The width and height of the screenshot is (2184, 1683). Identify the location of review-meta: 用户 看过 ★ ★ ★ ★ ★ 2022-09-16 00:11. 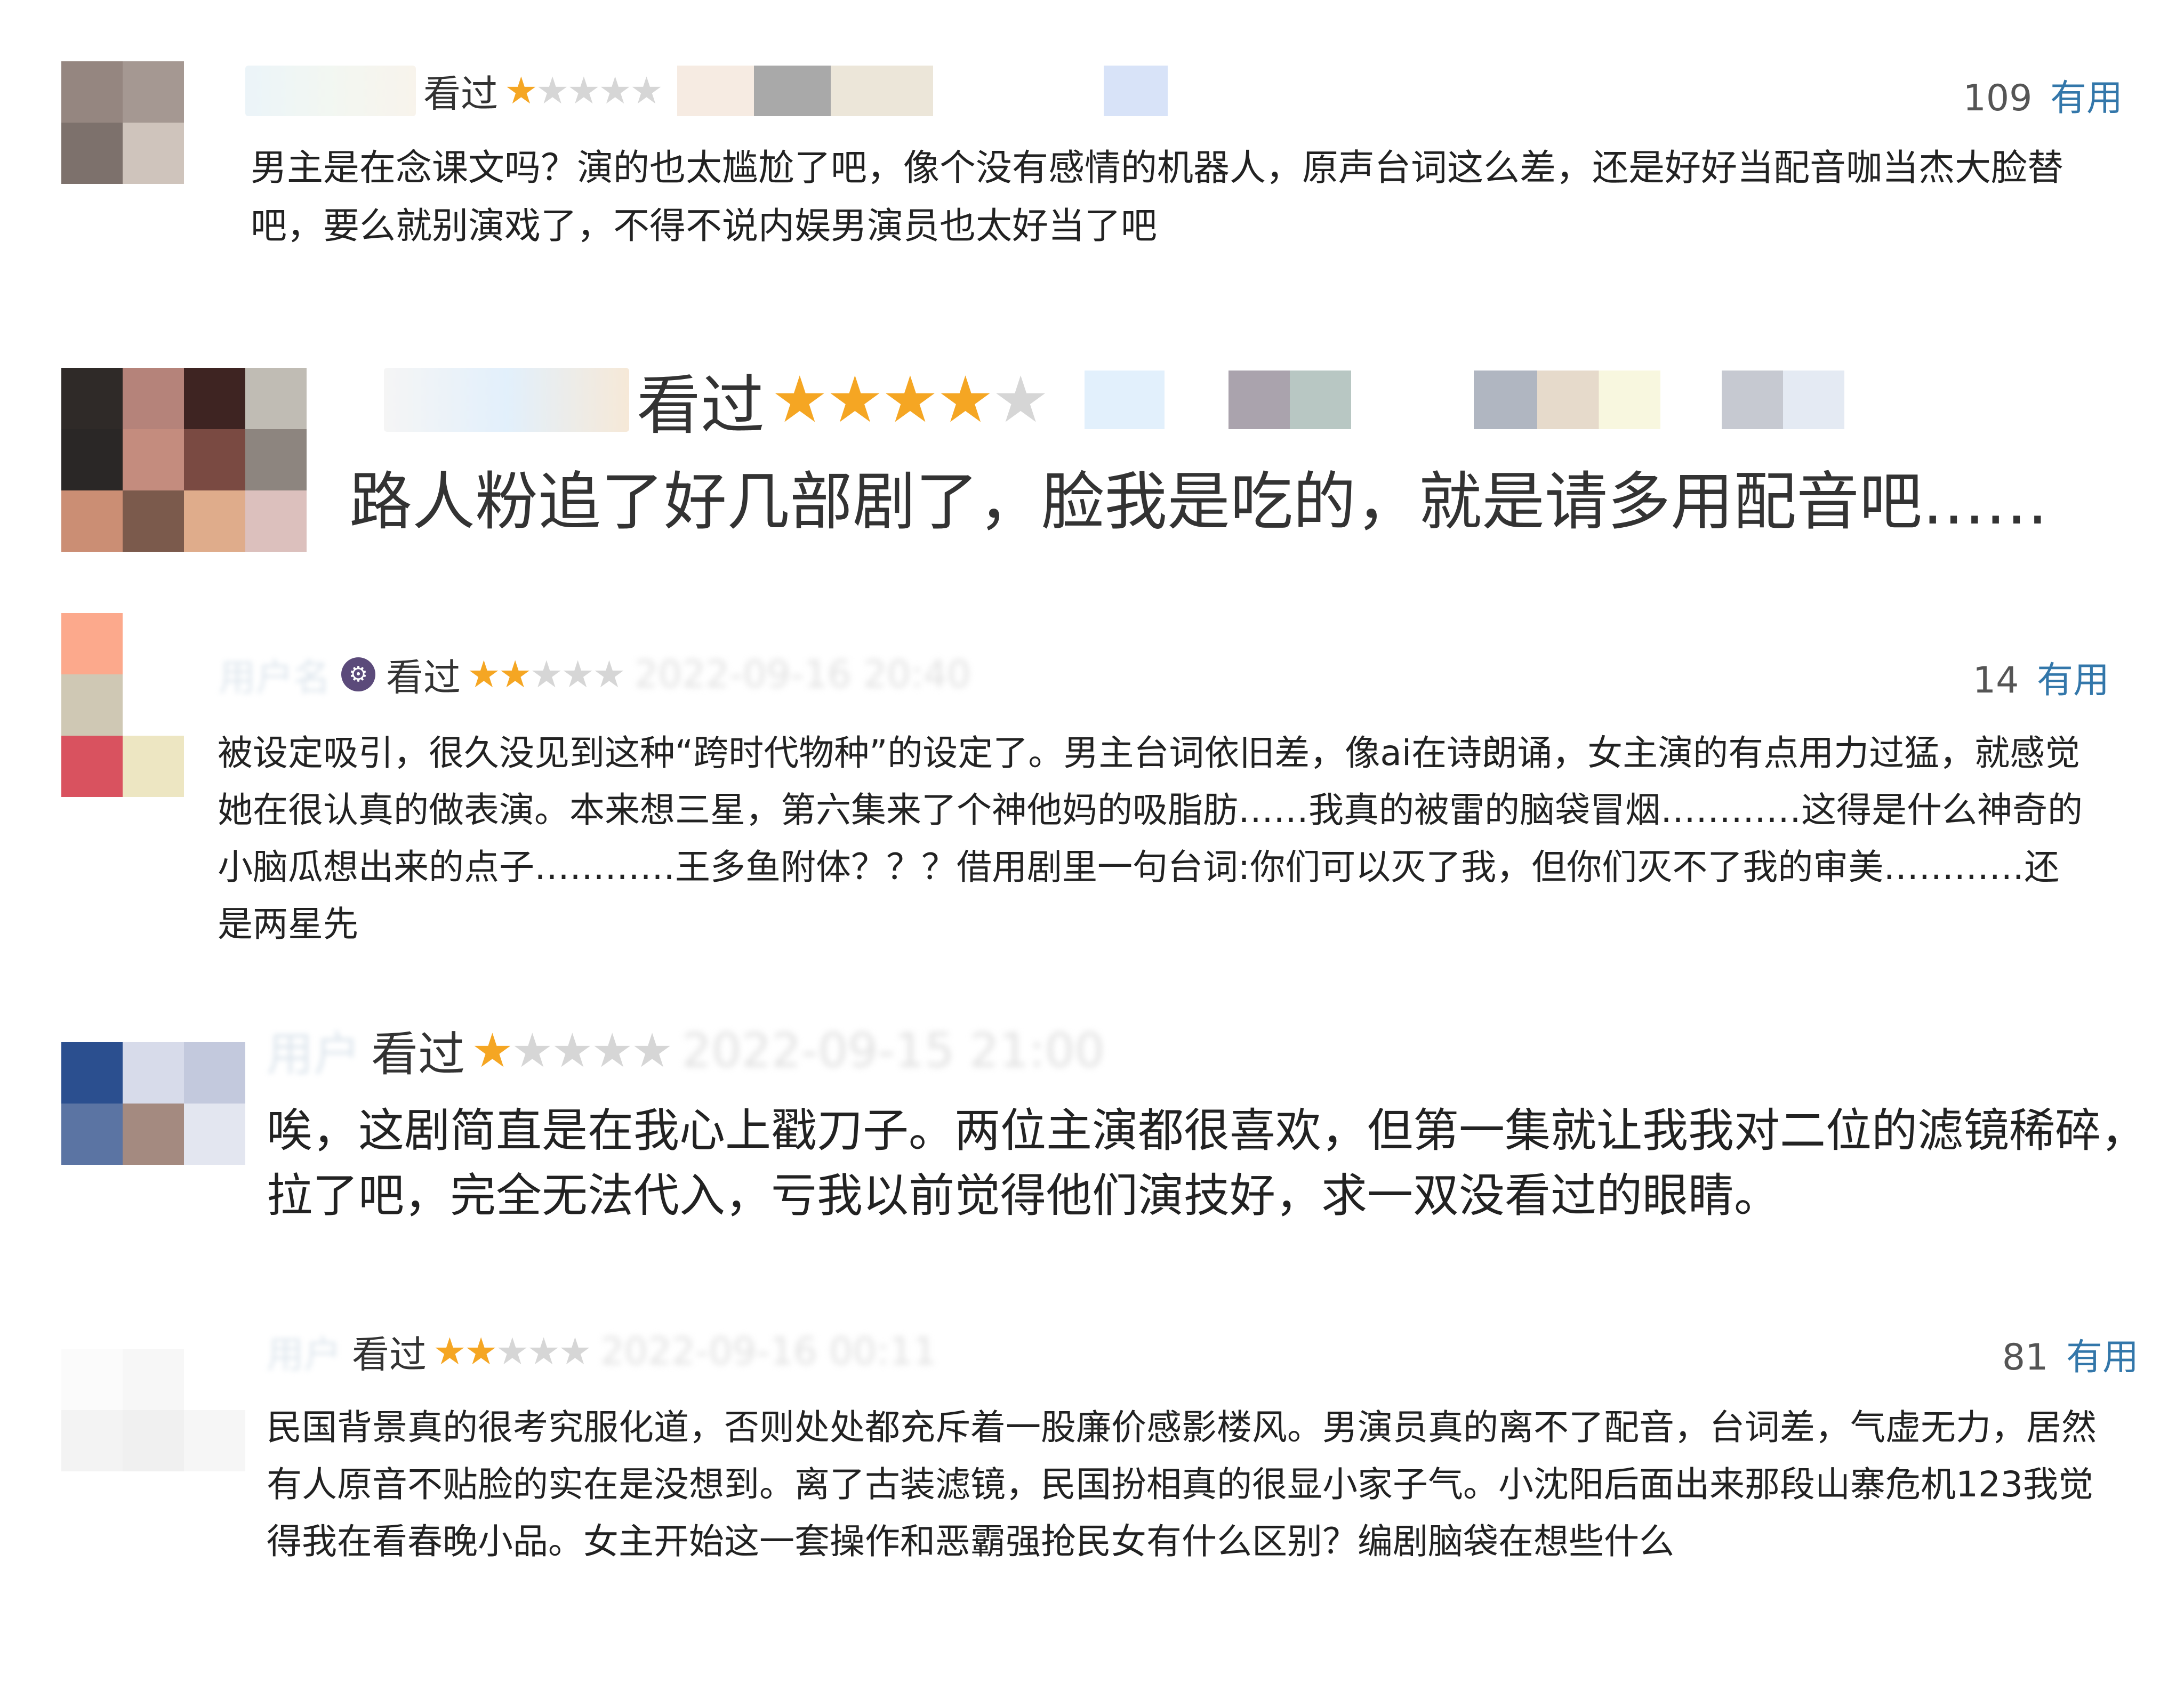
(602, 1351).